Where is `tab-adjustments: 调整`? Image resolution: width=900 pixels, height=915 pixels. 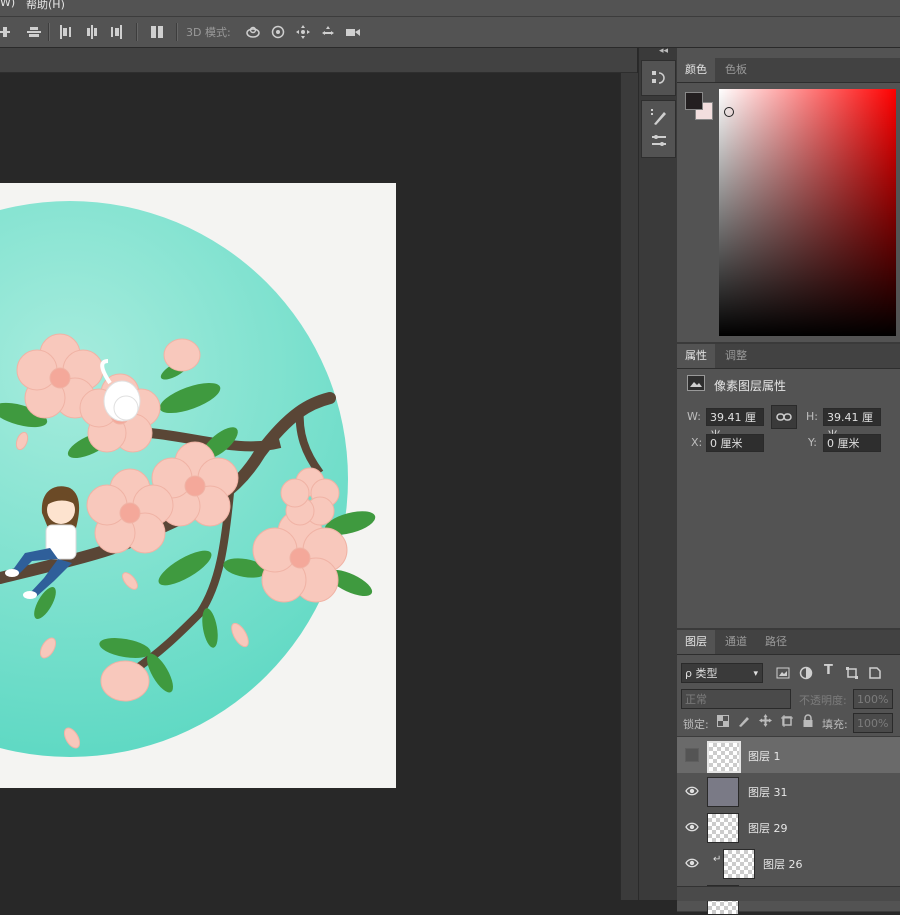 tab-adjustments: 调整 is located at coordinates (736, 356).